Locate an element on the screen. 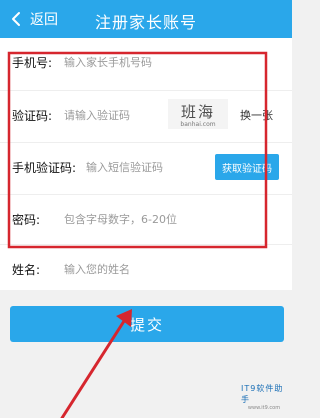  name-input is located at coordinates (164, 269).